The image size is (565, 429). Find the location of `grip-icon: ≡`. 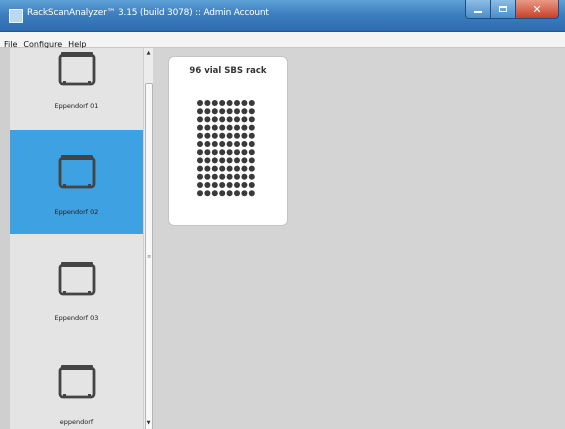

grip-icon: ≡ is located at coordinates (149, 257).